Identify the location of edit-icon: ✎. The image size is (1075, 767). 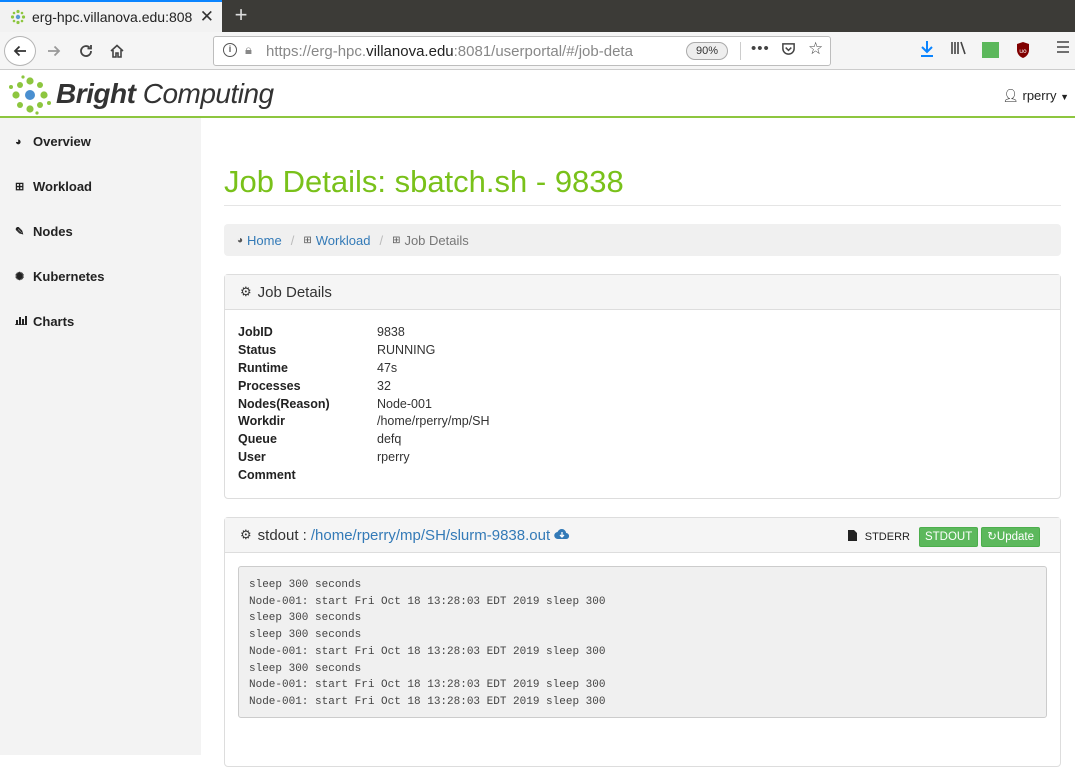
(20, 232).